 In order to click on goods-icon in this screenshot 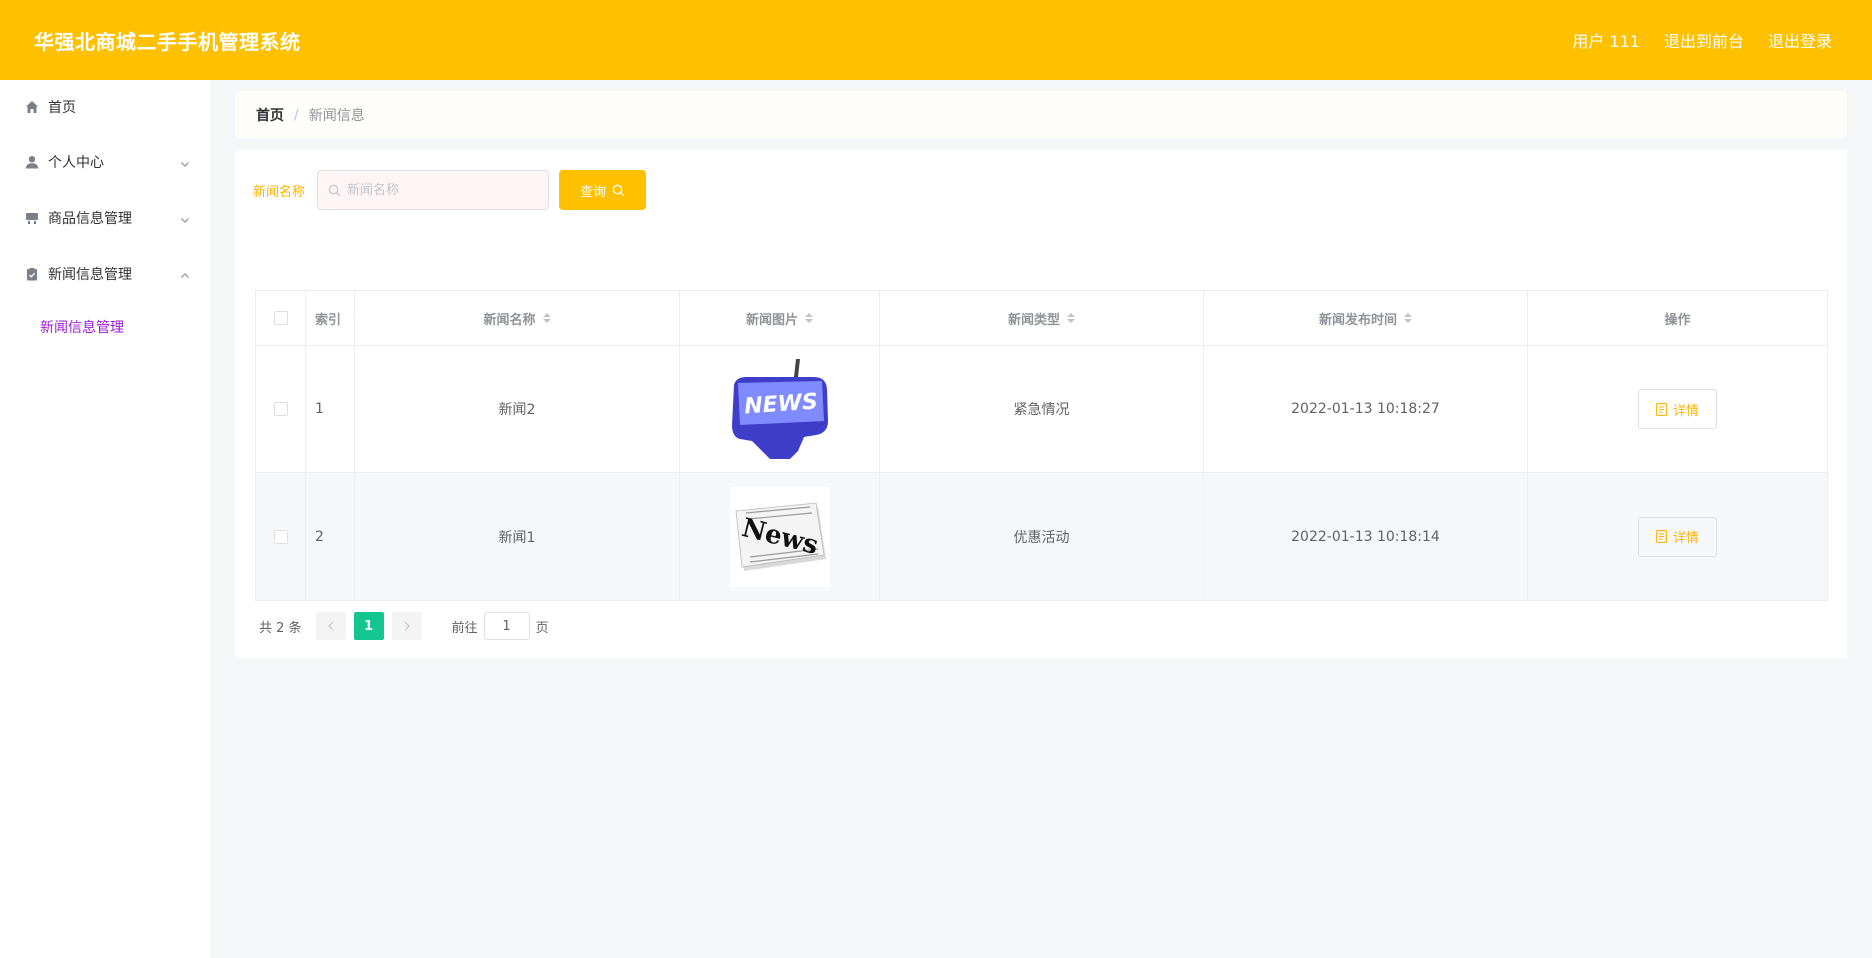, I will do `click(32, 218)`.